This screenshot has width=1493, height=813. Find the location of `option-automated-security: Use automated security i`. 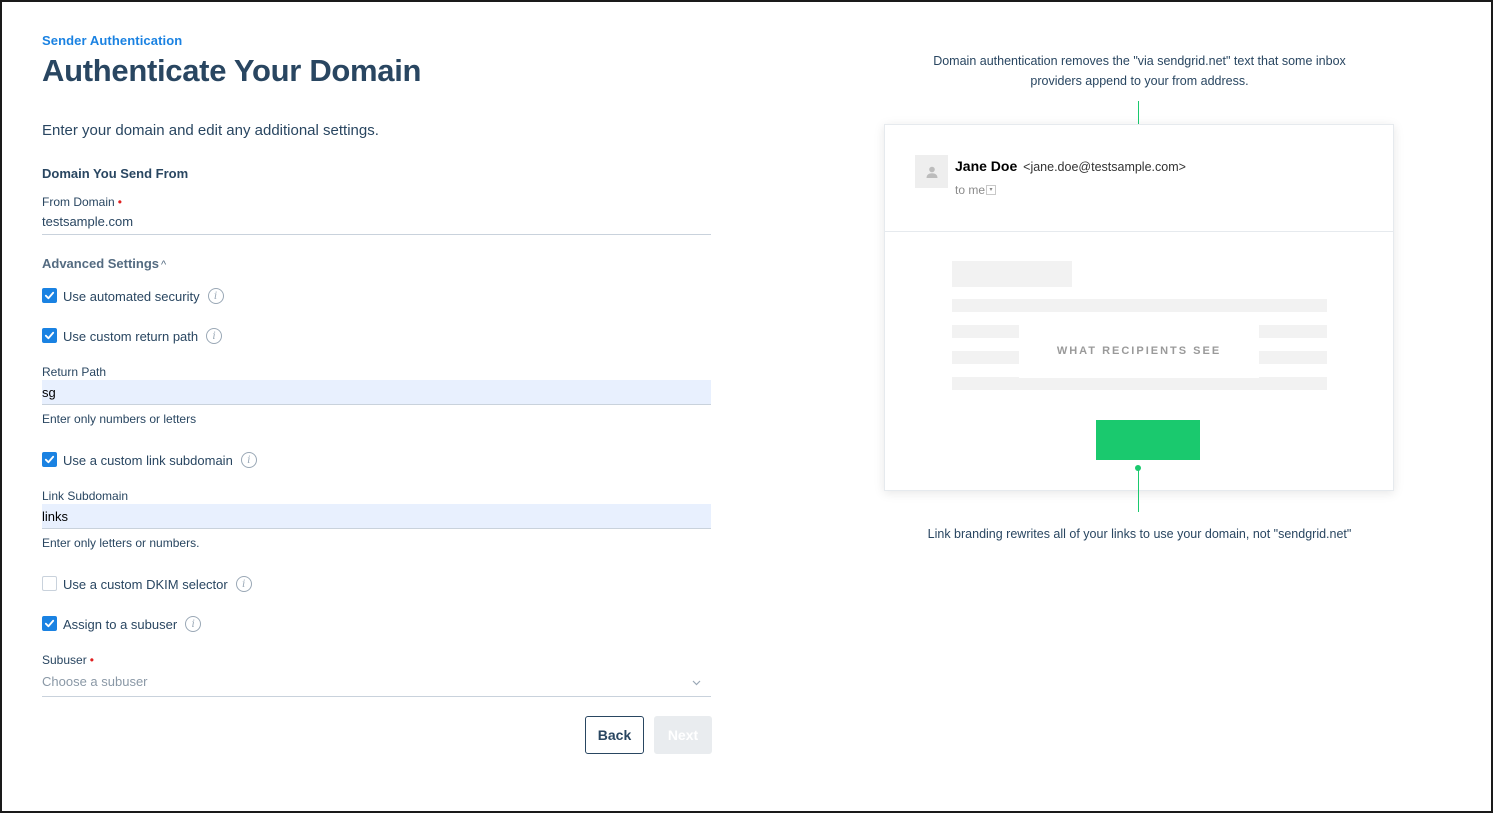

option-automated-security: Use automated security i is located at coordinates (133, 296).